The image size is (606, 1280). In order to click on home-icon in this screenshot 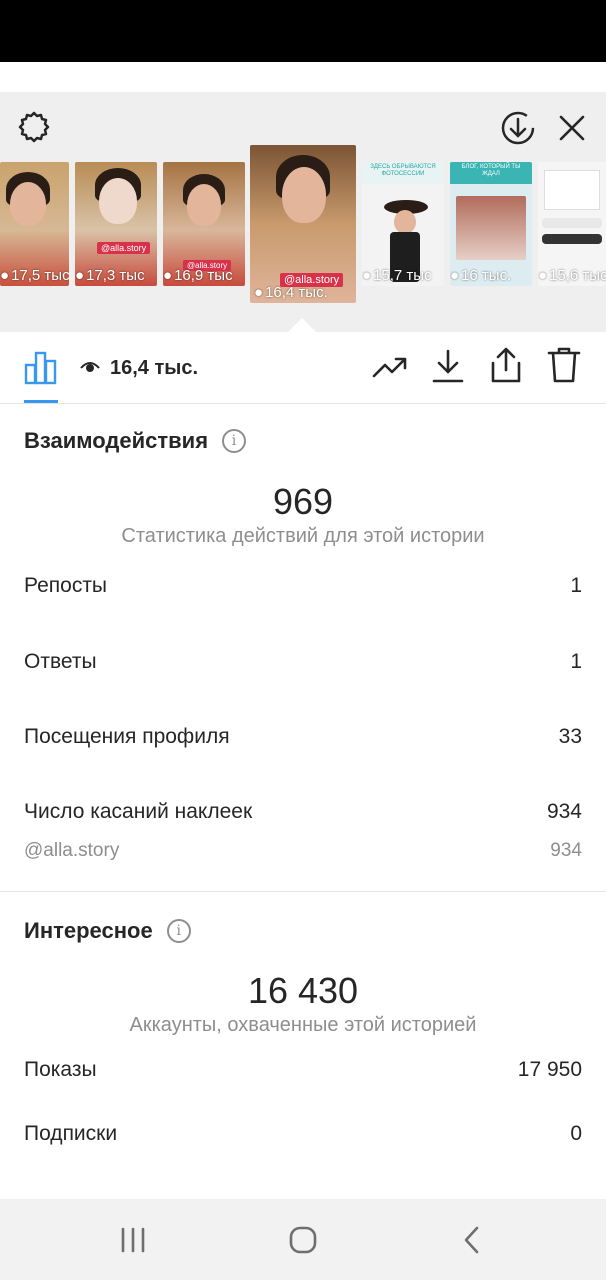, I will do `click(303, 1240)`.